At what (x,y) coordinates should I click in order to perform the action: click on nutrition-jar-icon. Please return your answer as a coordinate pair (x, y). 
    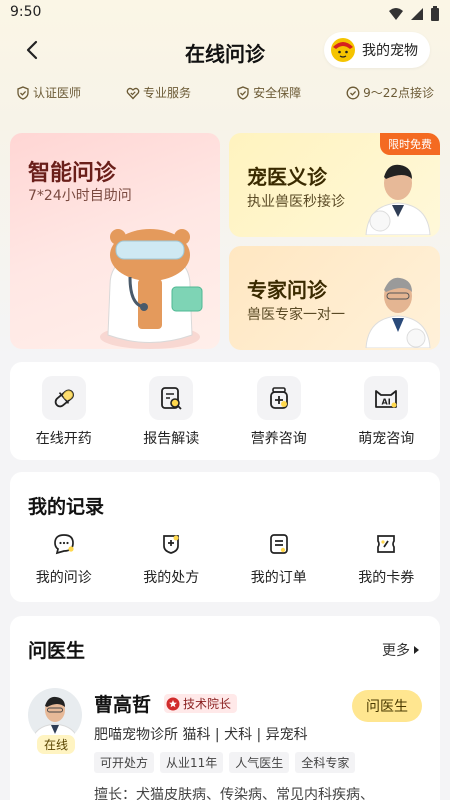
    Looking at the image, I should click on (278, 398).